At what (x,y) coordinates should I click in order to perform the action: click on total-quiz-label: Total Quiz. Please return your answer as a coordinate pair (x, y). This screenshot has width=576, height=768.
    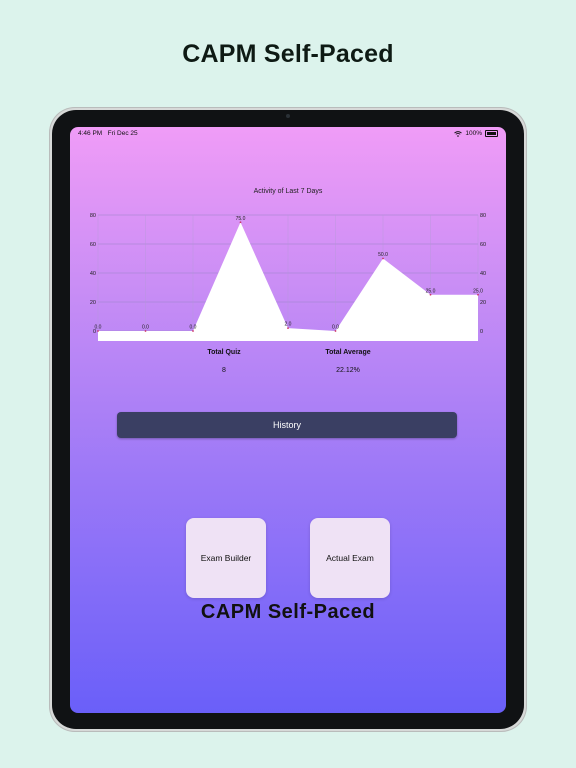
    Looking at the image, I should click on (224, 352).